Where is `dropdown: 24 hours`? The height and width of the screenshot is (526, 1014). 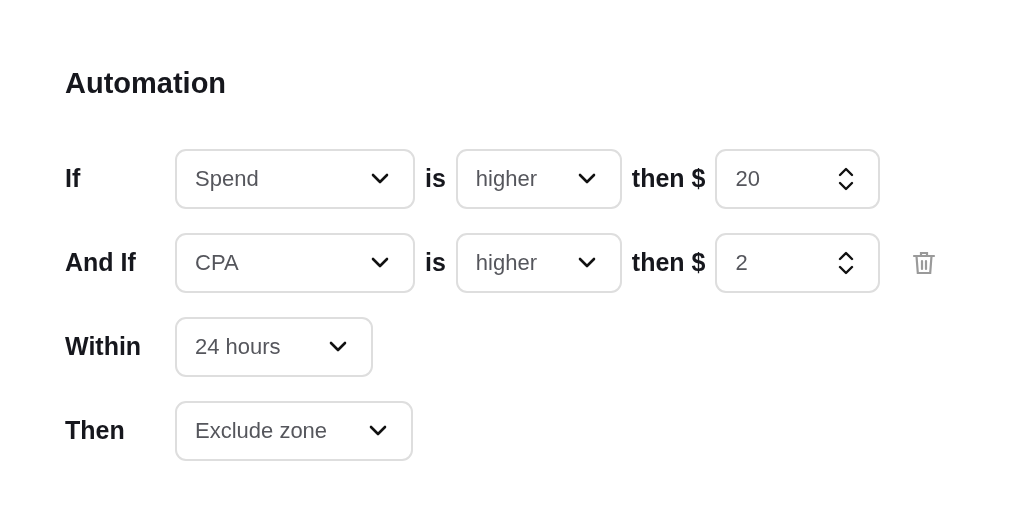
dropdown: 24 hours is located at coordinates (274, 346).